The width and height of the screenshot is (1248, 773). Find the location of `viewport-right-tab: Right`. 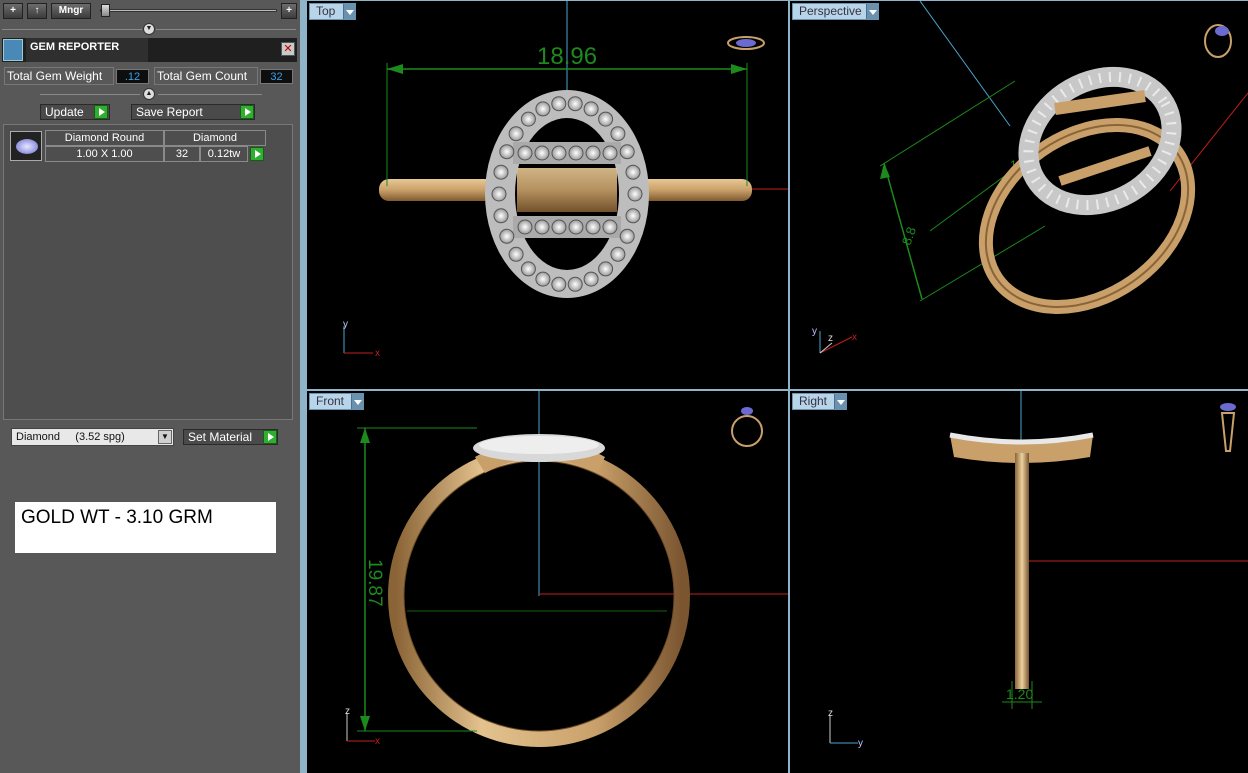

viewport-right-tab: Right is located at coordinates (819, 401).